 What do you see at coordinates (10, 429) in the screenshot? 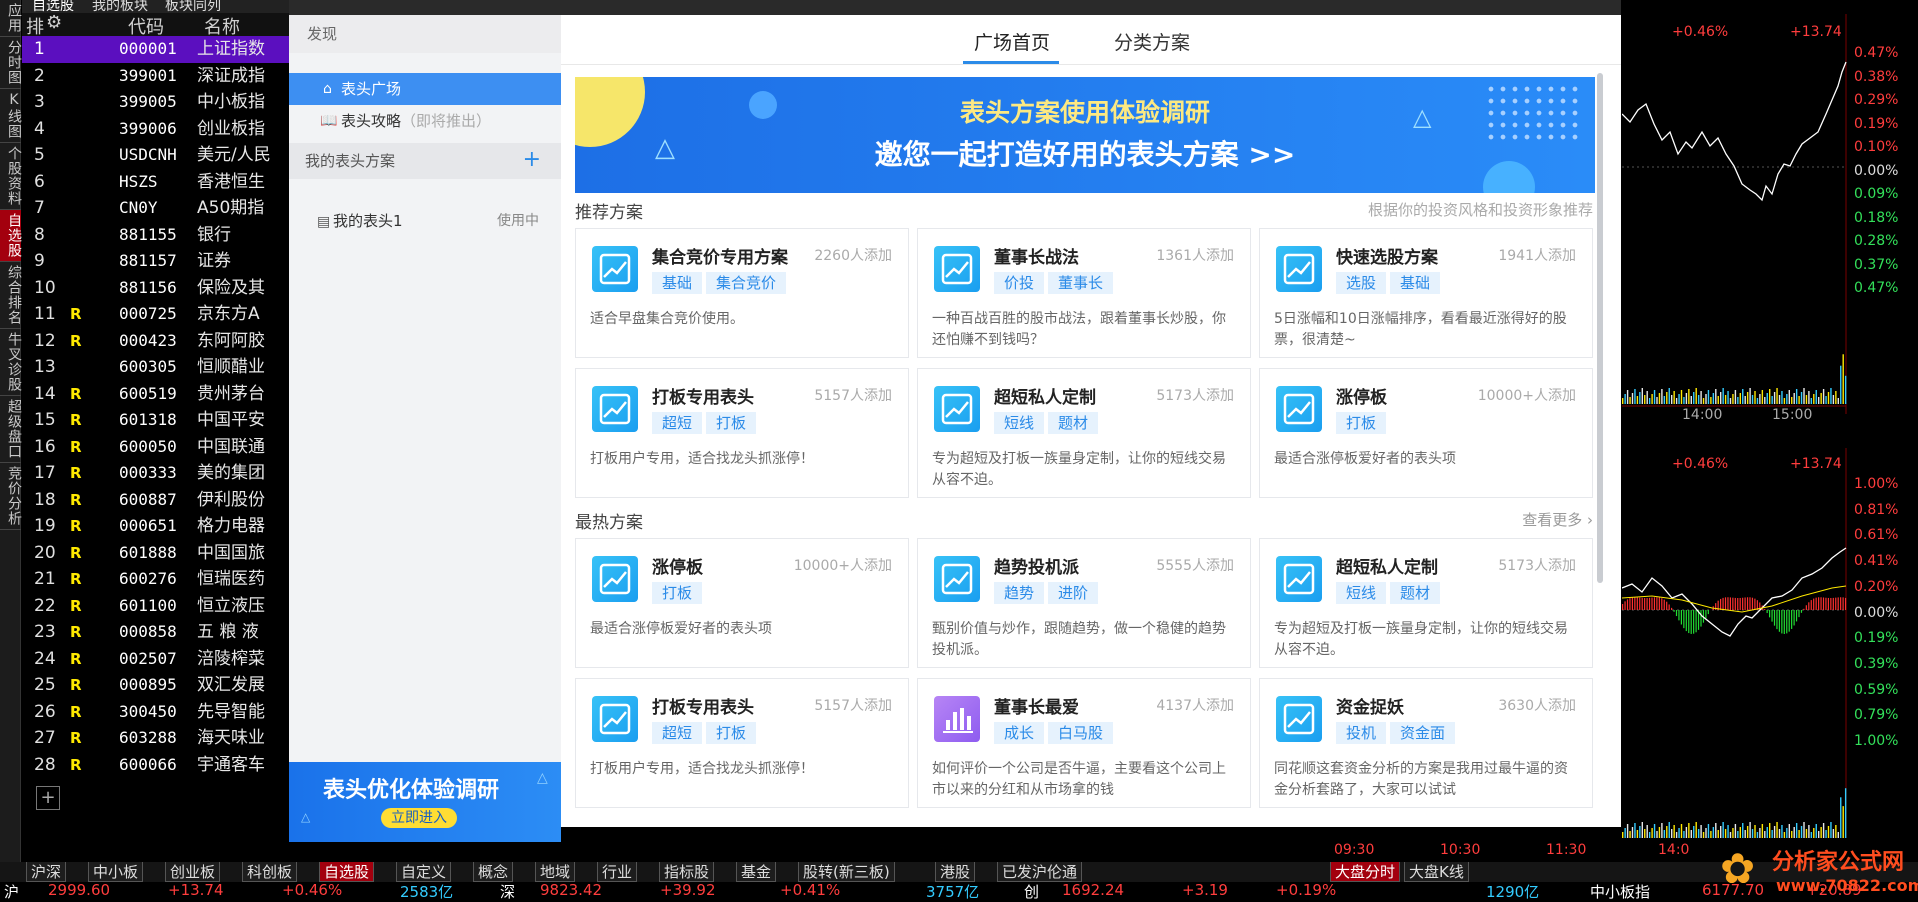
I see `left-tab: 超级盘口` at bounding box center [10, 429].